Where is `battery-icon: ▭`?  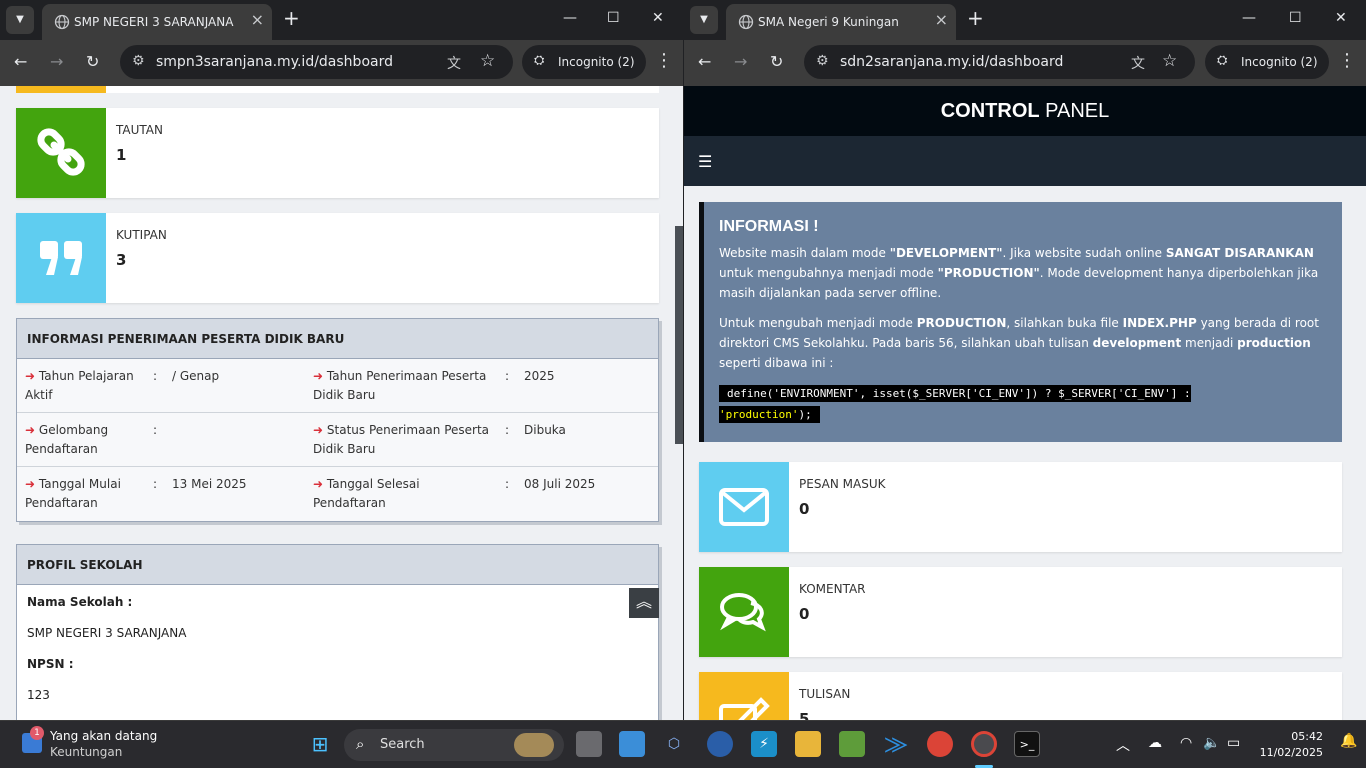 battery-icon: ▭ is located at coordinates (1233, 743).